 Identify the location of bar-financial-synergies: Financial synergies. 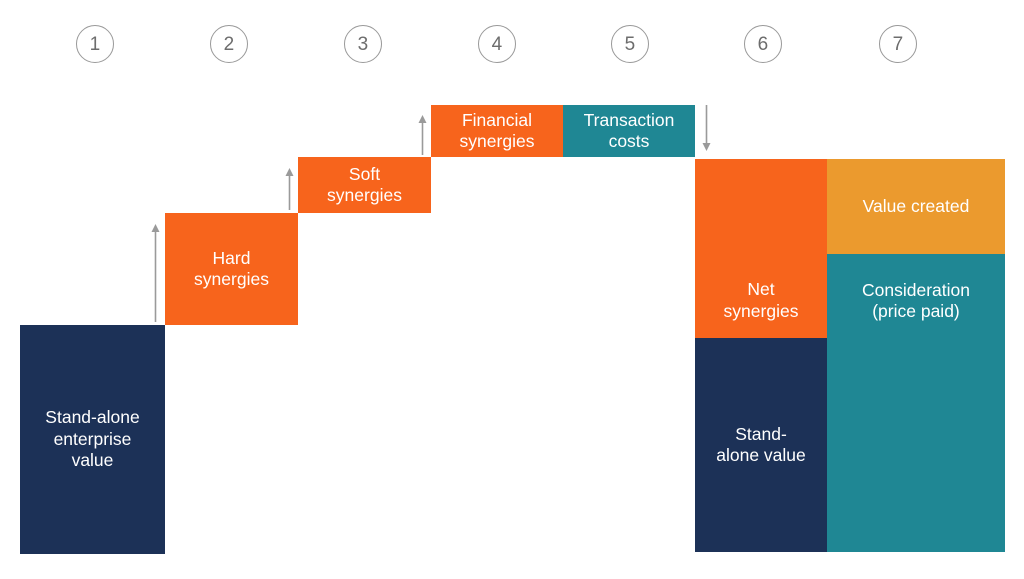
(497, 131).